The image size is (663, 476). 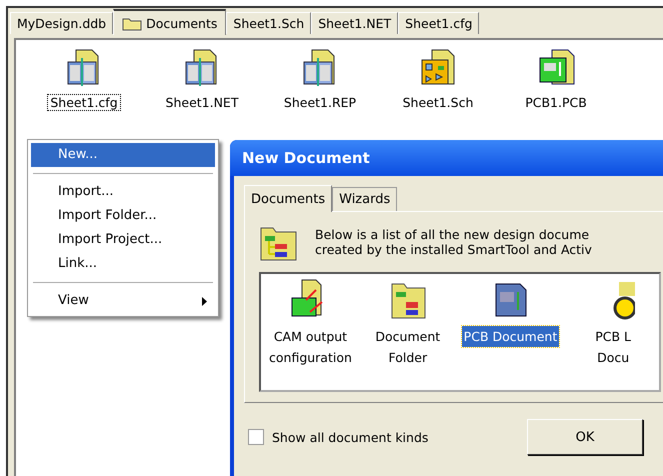 I want to click on dialog-title: New Document, so click(x=305, y=158).